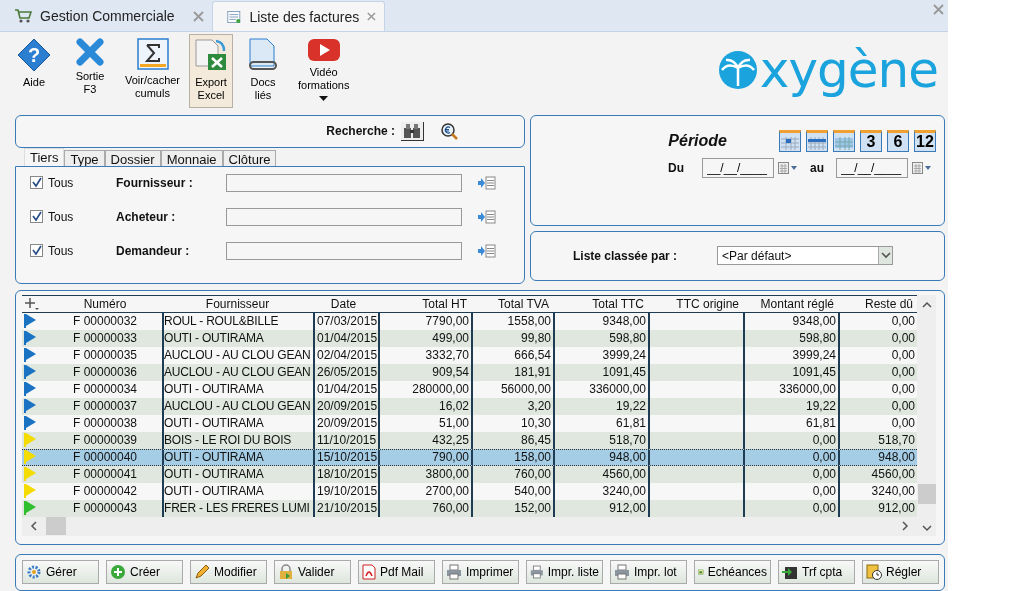 Image resolution: width=1021 pixels, height=591 pixels. I want to click on sort-dropdown: <Par défaut>, so click(805, 256).